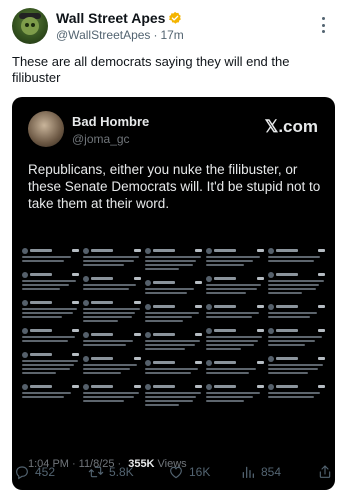  What do you see at coordinates (46, 129) in the screenshot?
I see `embedded-avatar` at bounding box center [46, 129].